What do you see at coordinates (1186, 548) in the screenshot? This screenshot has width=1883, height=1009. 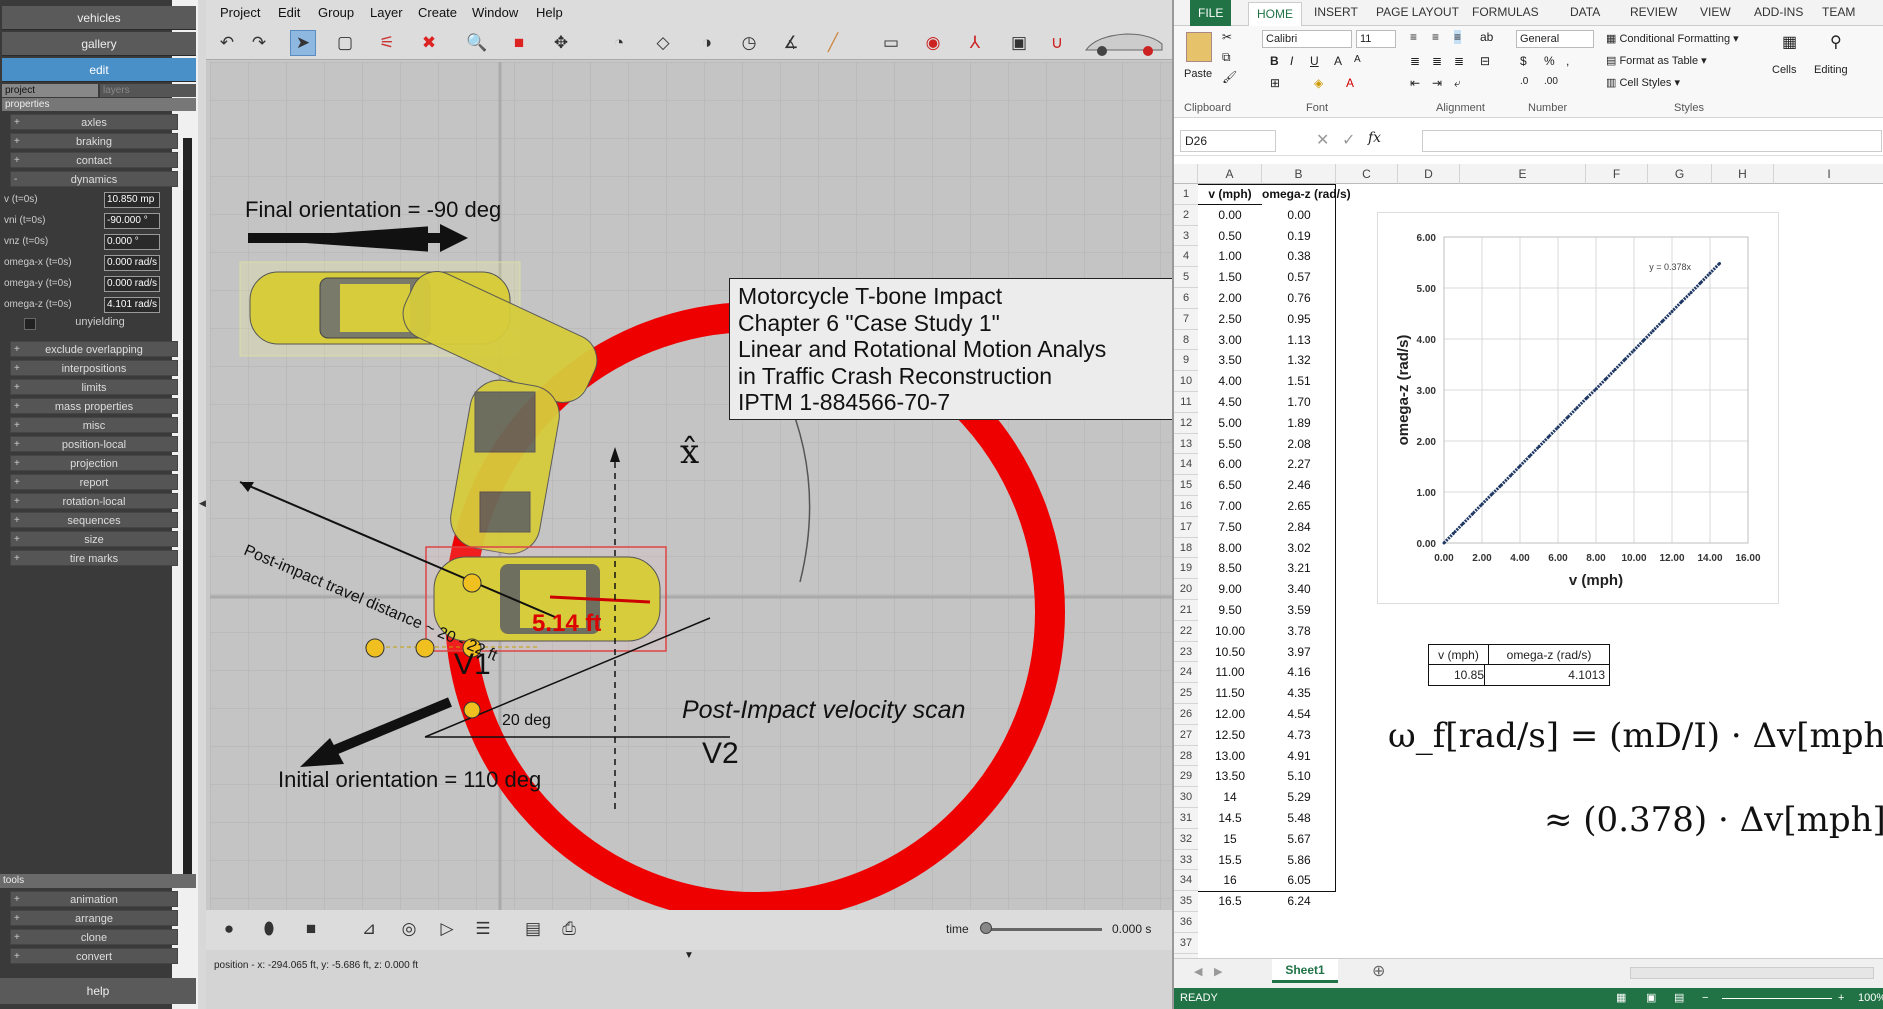 I see `row-header: 18` at bounding box center [1186, 548].